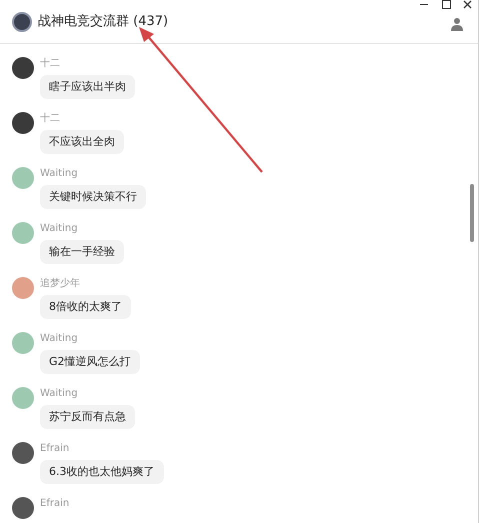 The height and width of the screenshot is (523, 479). I want to click on message-bubble: 输在一手经验, so click(82, 252).